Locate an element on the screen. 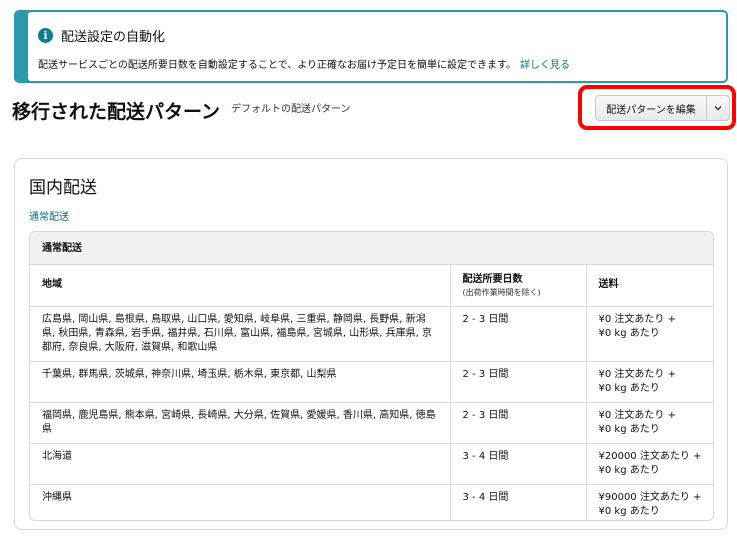  table-caption: 通常配送 is located at coordinates (371, 248).